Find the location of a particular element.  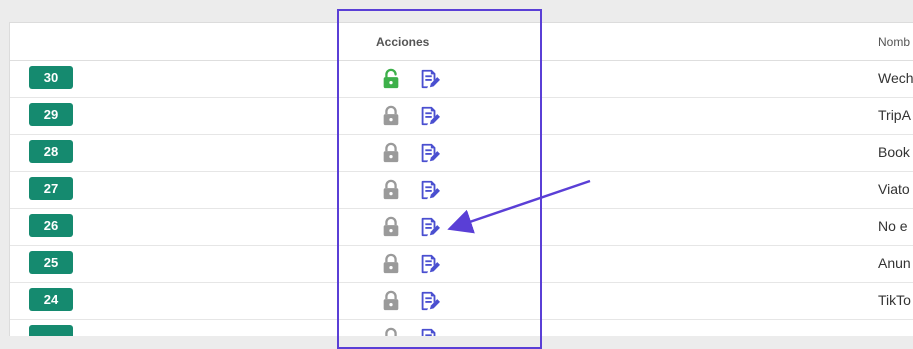

table-row: 24 TikTo is located at coordinates (461, 301).